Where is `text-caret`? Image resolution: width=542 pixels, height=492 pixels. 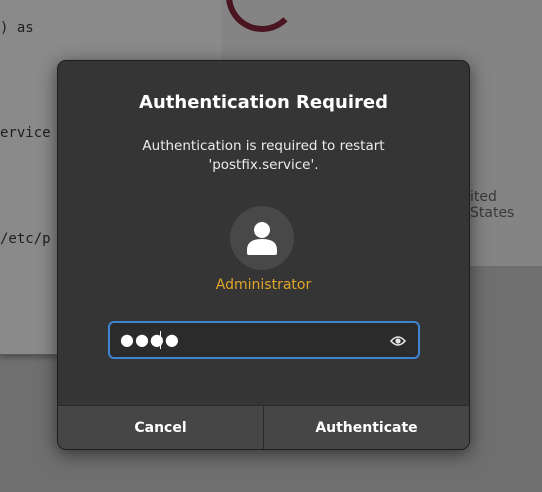 text-caret is located at coordinates (160, 340).